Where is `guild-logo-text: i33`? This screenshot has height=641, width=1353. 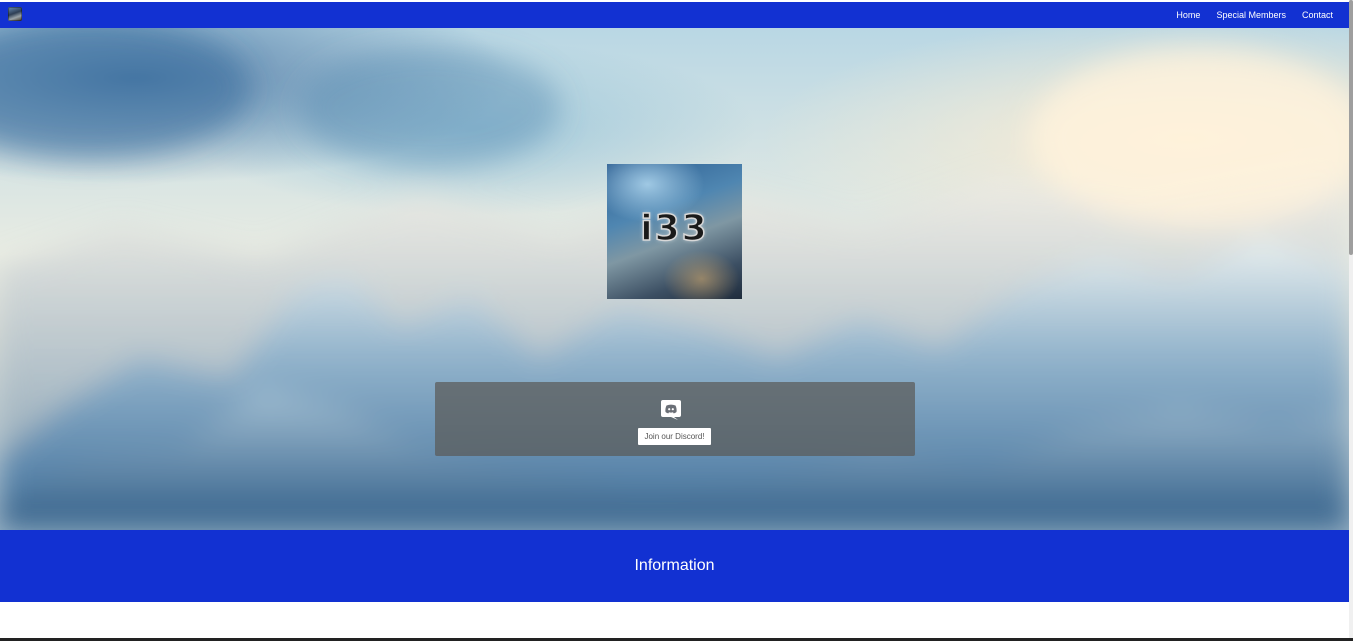
guild-logo-text: i33 is located at coordinates (674, 228).